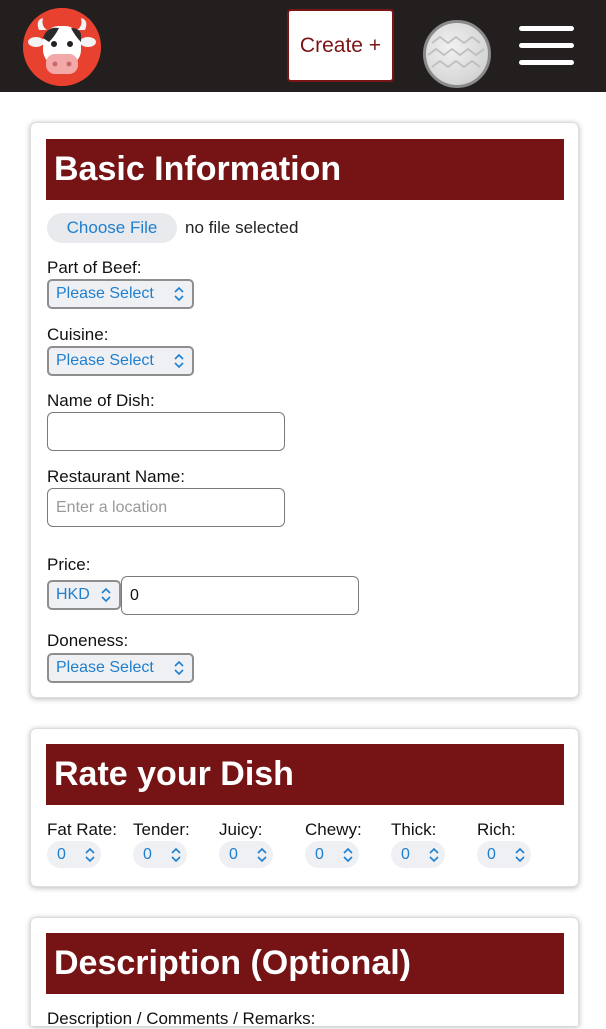  I want to click on part-of-beef-label: Part of Beef:, so click(94, 267).